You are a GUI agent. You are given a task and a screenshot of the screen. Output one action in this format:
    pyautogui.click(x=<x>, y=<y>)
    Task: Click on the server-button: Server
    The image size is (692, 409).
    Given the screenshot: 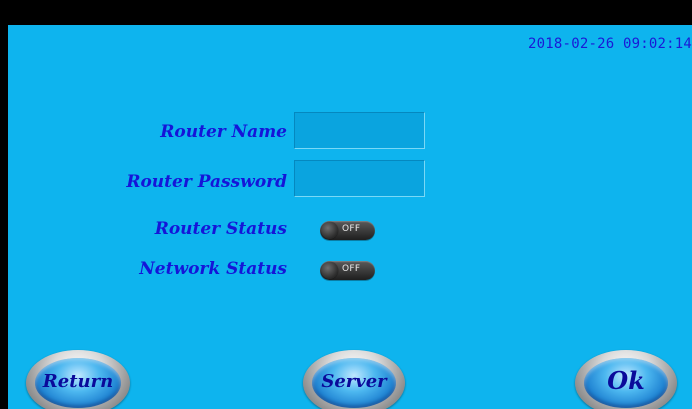 What is the action you would take?
    pyautogui.click(x=354, y=379)
    